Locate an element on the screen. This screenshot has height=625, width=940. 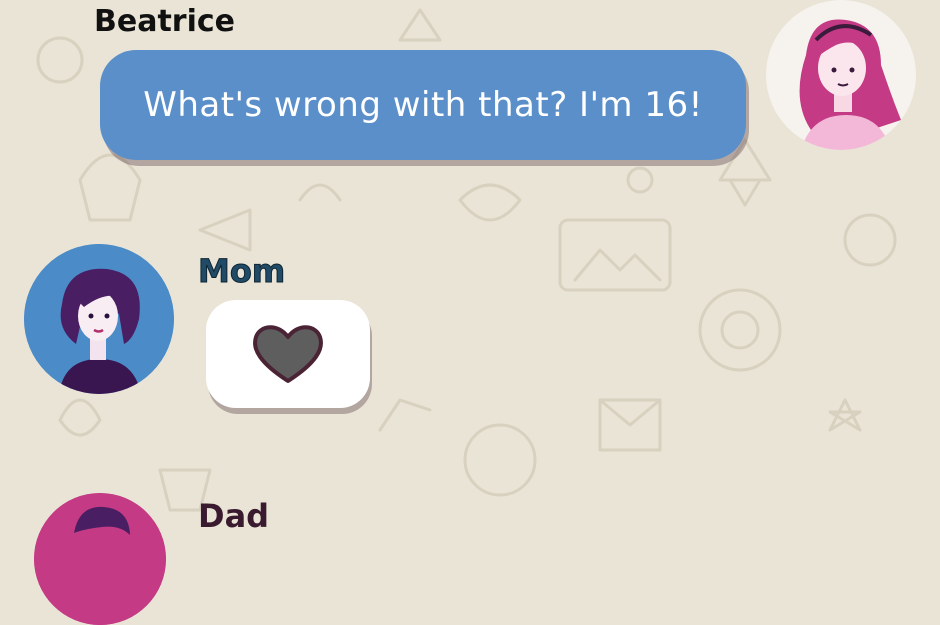
sender-name-dad: Dad is located at coordinates (234, 516).